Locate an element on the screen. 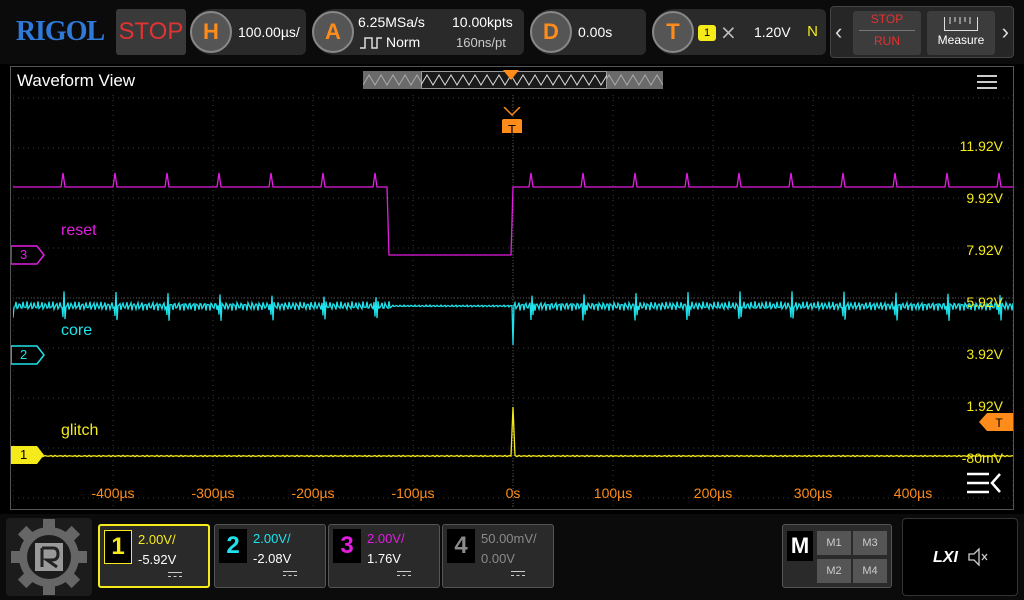  channel-1-box: 1 2.00V/ -5.92V is located at coordinates (154, 556).